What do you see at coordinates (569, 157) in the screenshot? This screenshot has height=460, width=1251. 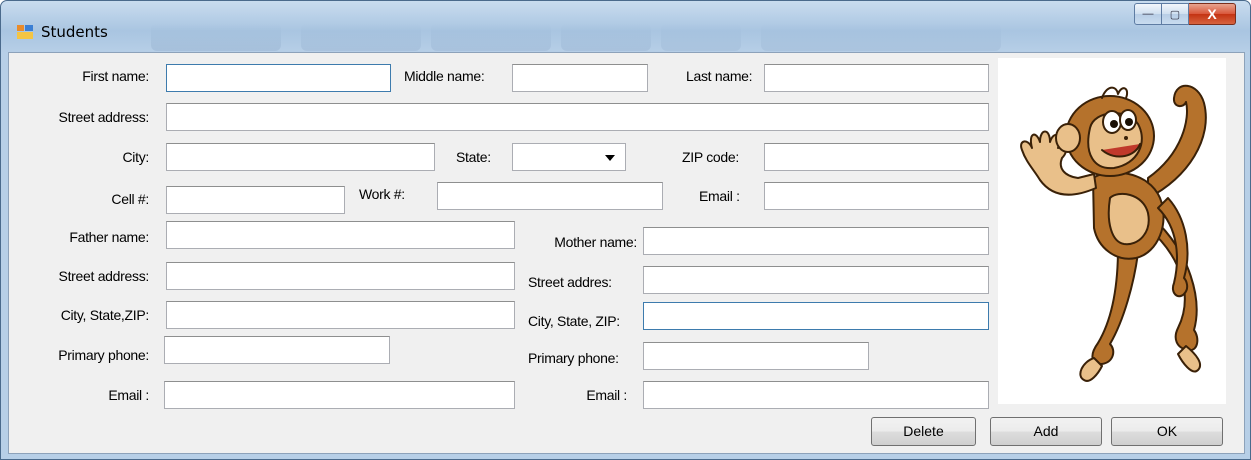 I see `state-dropdown` at bounding box center [569, 157].